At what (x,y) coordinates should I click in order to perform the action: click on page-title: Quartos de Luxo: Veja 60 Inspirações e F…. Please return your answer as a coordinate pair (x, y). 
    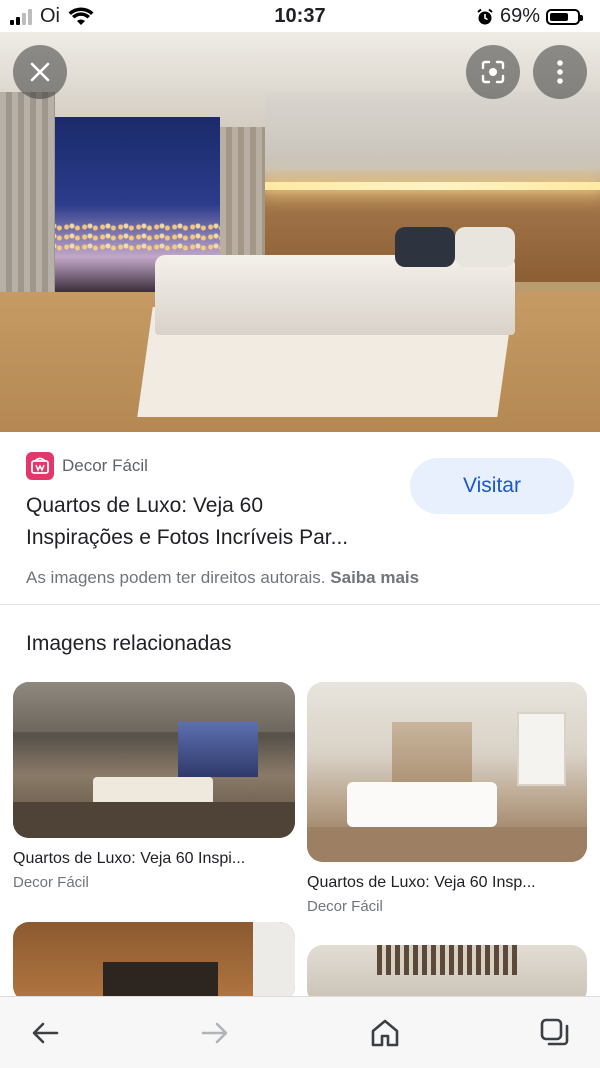
    Looking at the image, I should click on (211, 522).